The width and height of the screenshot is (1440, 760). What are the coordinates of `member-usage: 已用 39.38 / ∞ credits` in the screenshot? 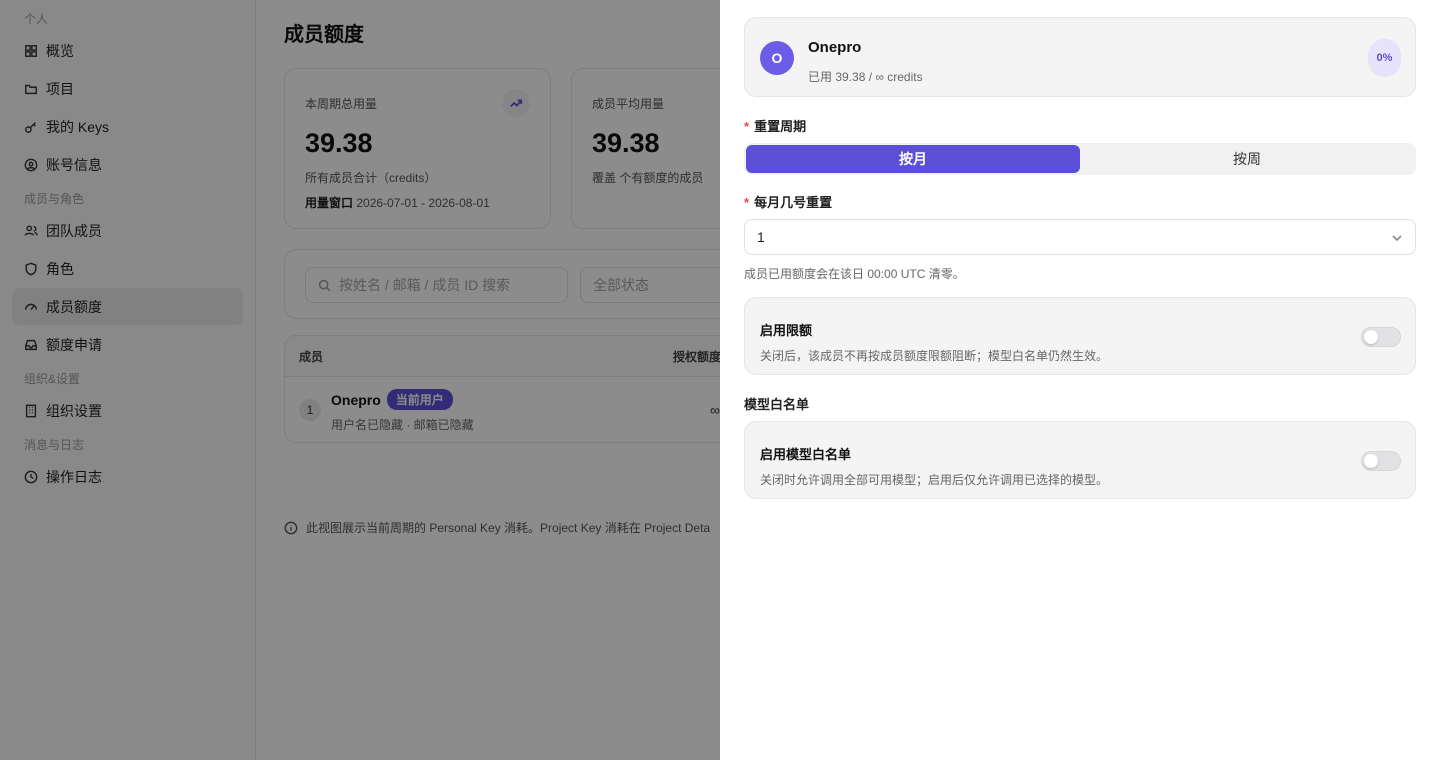 It's located at (865, 77).